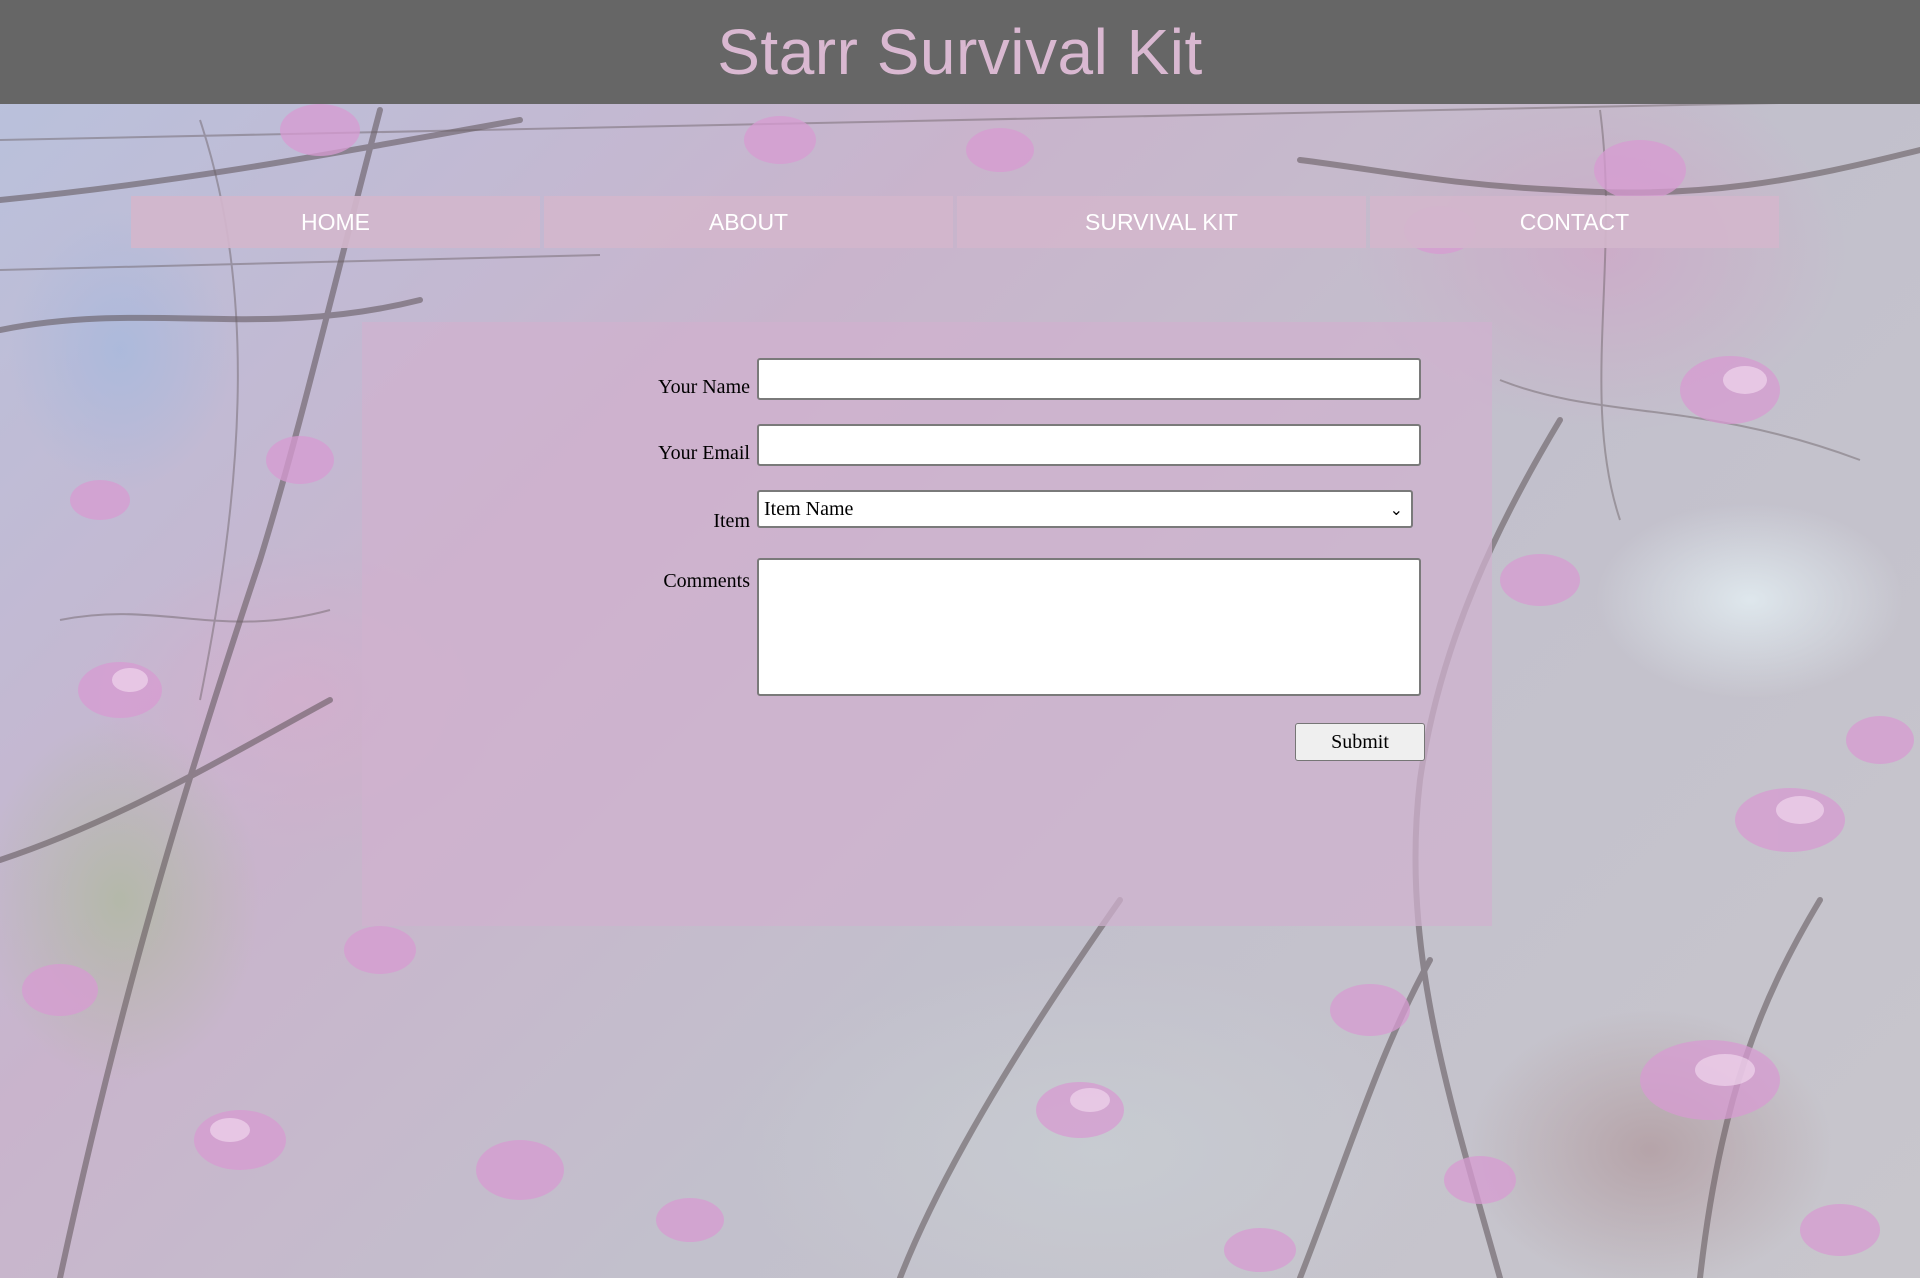  I want to click on chevron-down-icon: ⌄, so click(1396, 509).